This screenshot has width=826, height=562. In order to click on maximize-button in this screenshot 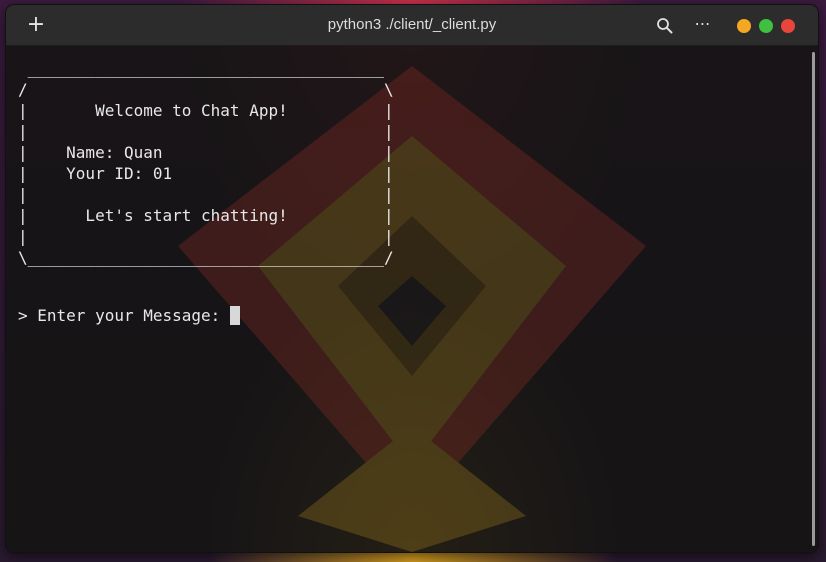, I will do `click(766, 26)`.